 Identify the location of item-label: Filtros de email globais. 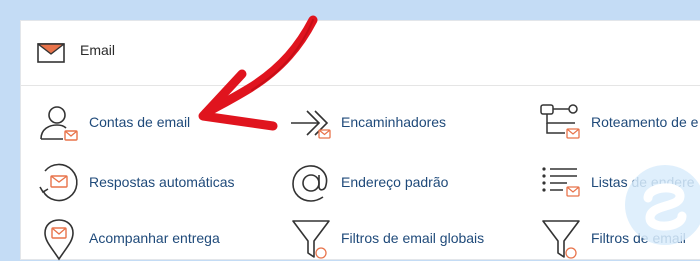
(413, 238).